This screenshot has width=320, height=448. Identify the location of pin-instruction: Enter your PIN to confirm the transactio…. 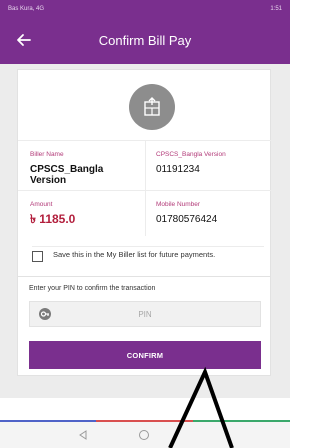
(92, 288).